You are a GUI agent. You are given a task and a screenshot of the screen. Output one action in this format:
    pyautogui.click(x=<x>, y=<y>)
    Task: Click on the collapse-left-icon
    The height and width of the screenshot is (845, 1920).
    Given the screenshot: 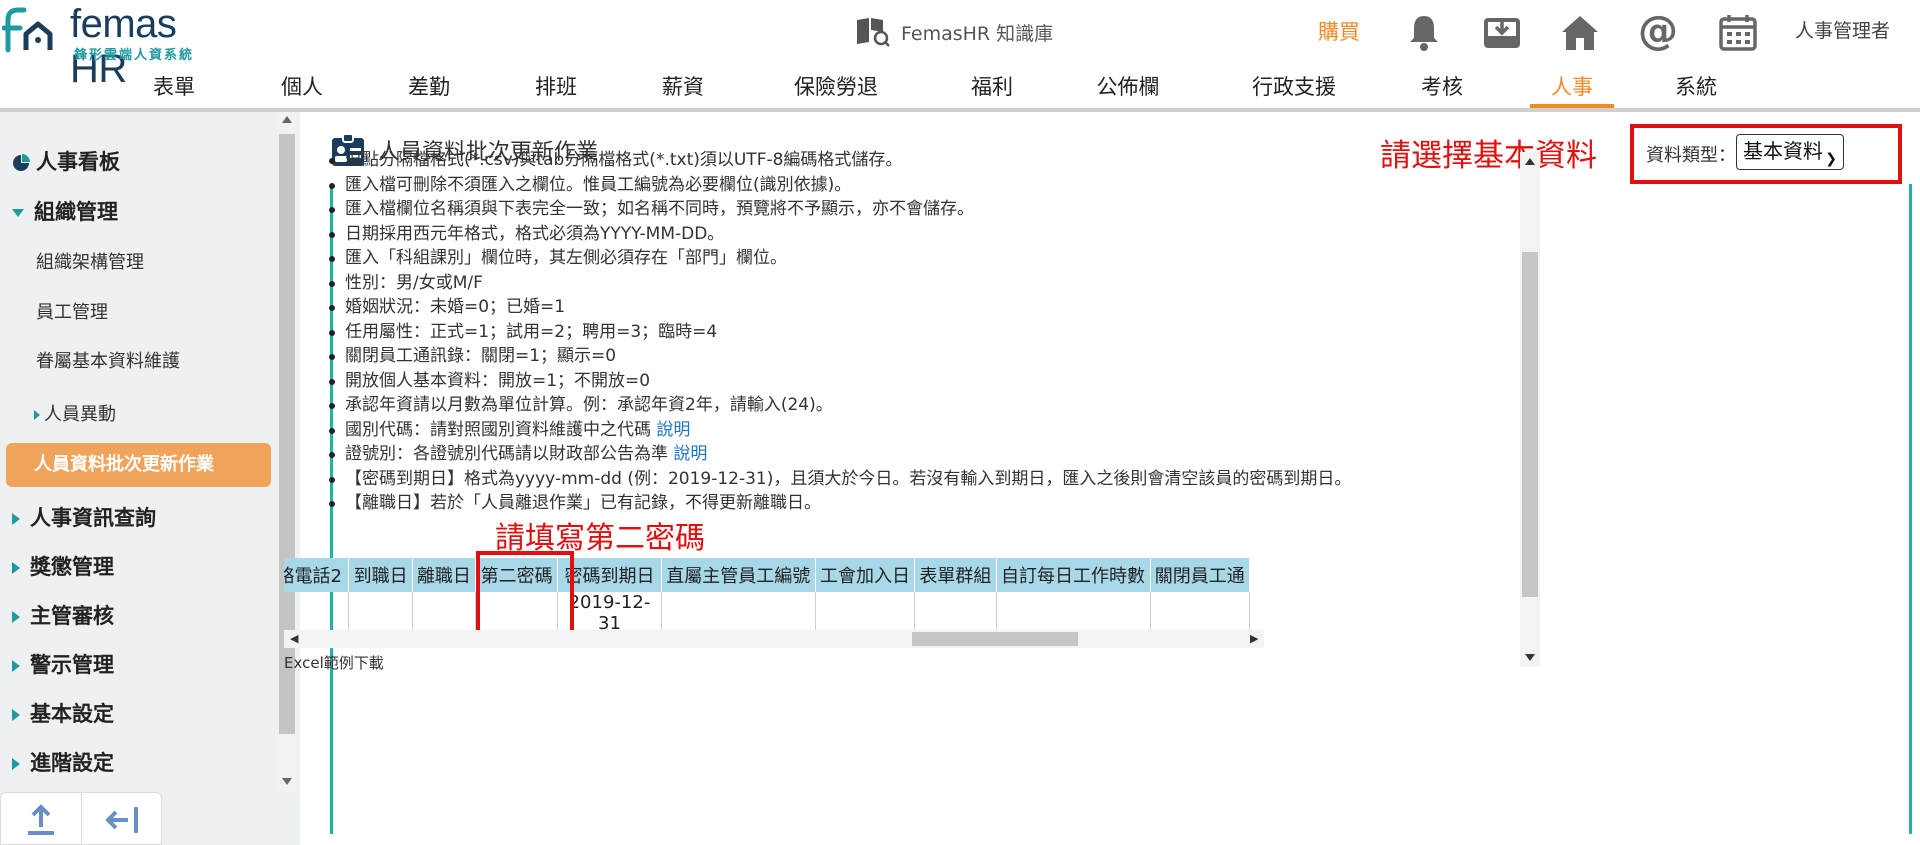 What is the action you would take?
    pyautogui.click(x=121, y=819)
    